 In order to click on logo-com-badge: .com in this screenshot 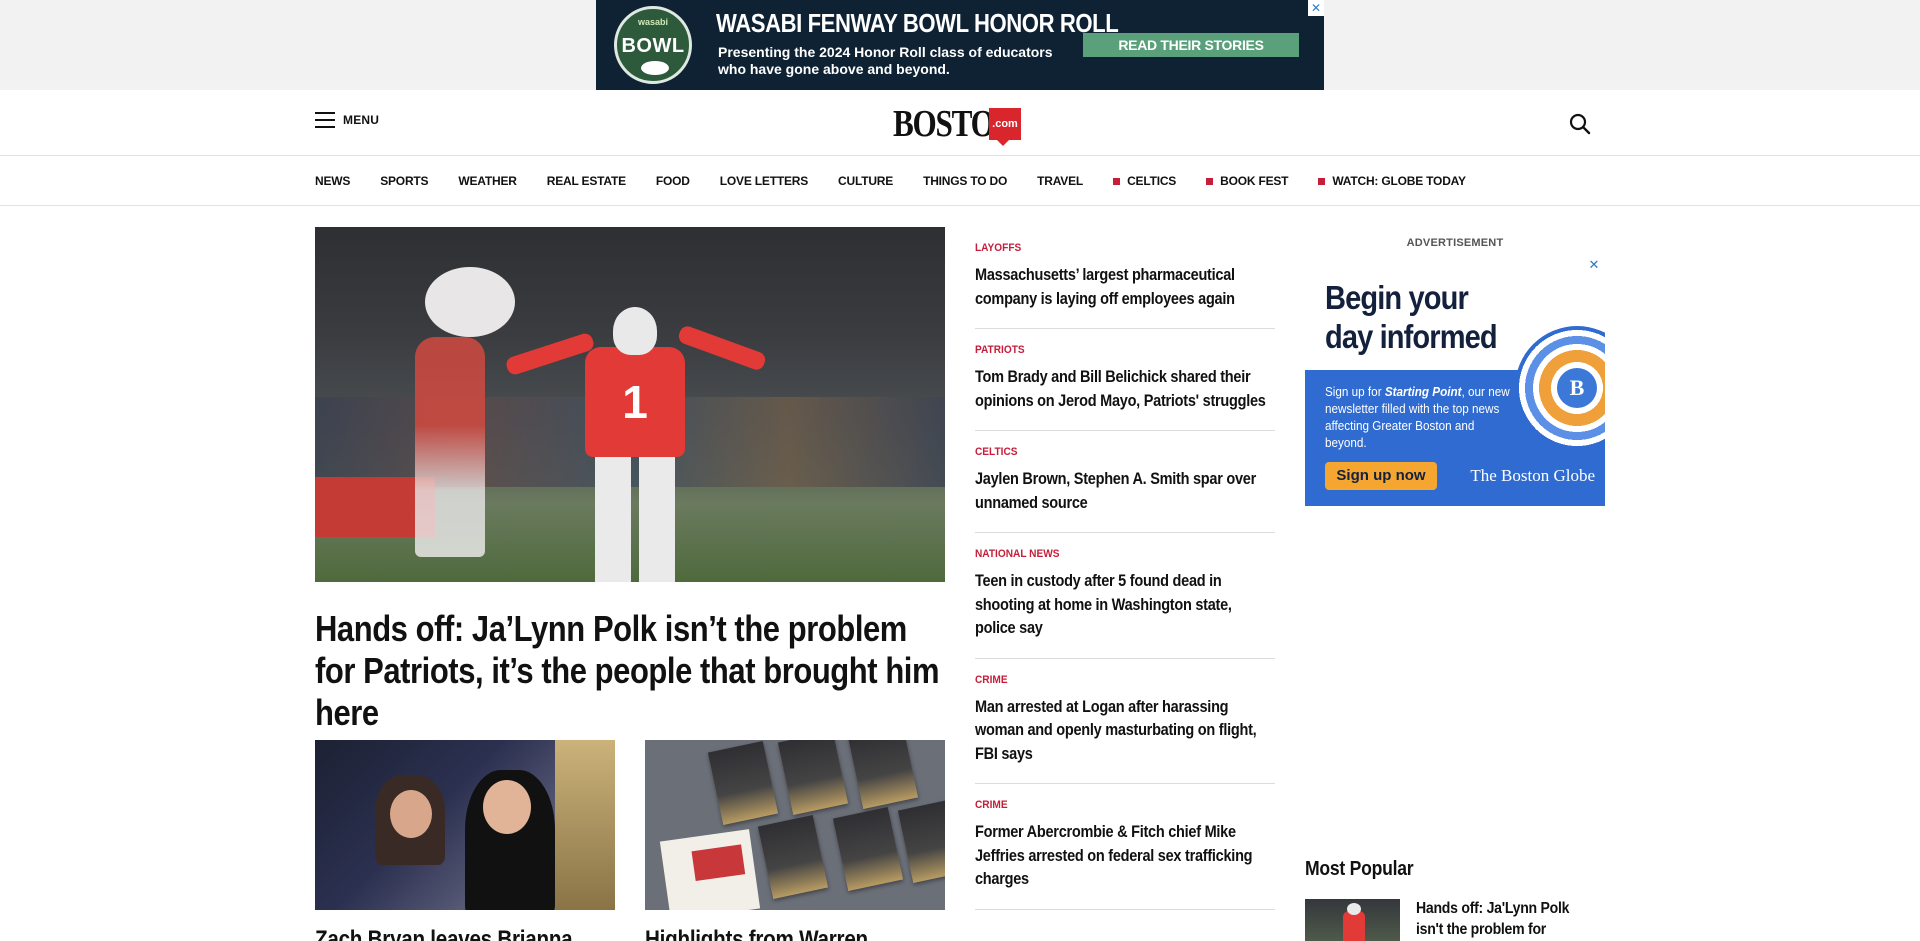, I will do `click(1005, 127)`.